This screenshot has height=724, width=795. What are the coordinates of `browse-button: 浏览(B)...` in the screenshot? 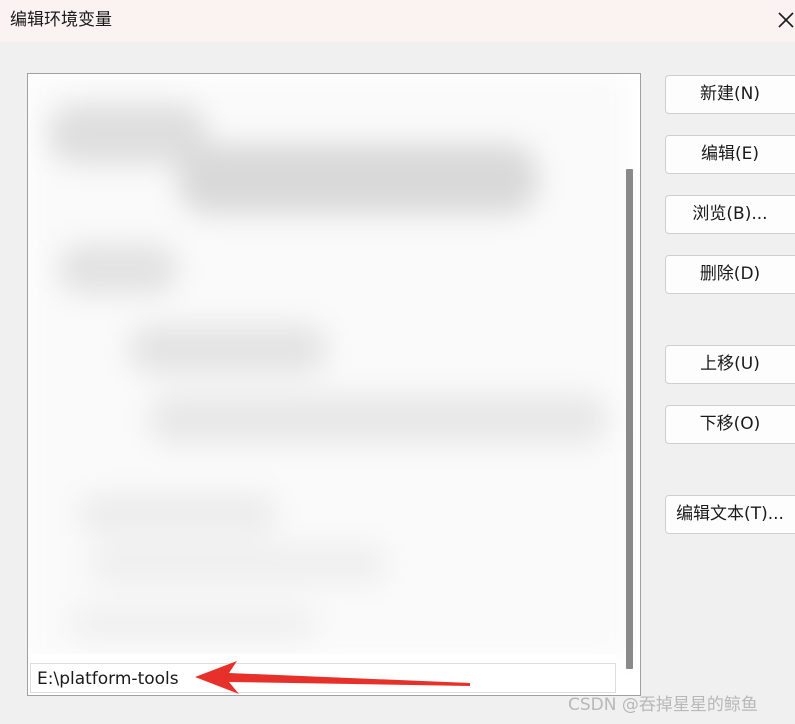 It's located at (730, 214).